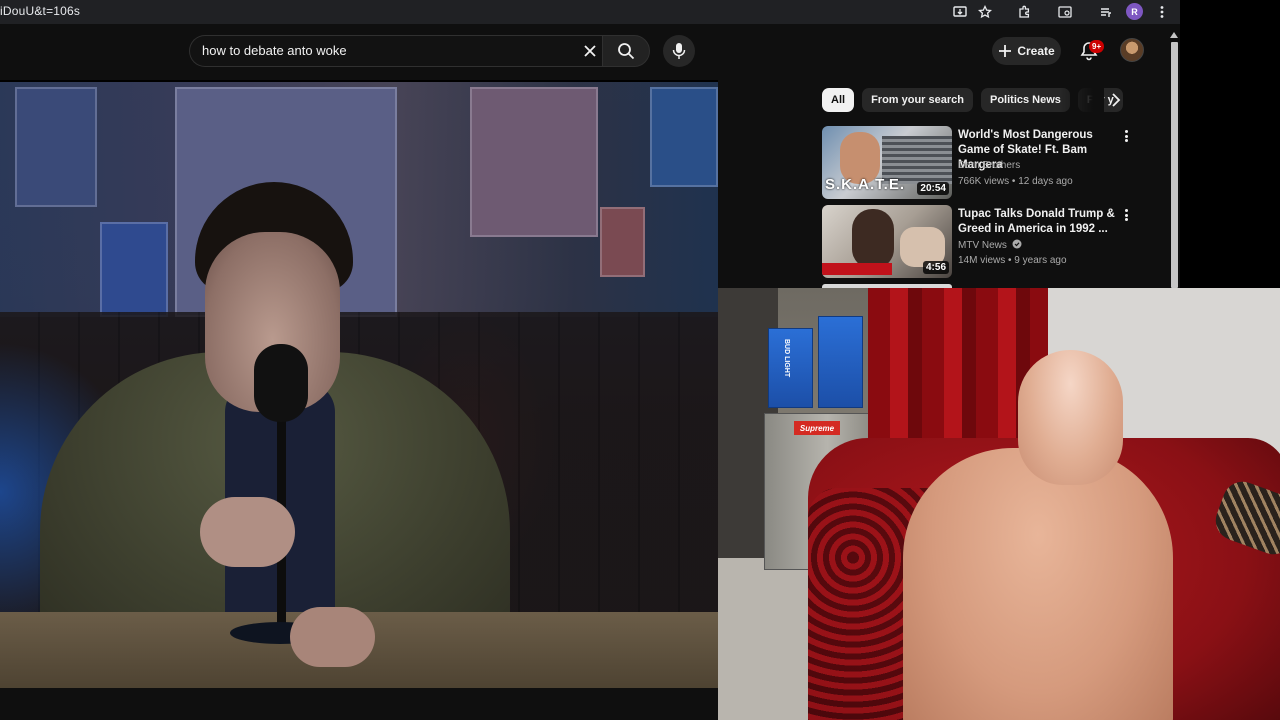 The height and width of the screenshot is (720, 1280). Describe the element at coordinates (989, 165) in the screenshot. I see `channel-name: Dern Brothers` at that location.